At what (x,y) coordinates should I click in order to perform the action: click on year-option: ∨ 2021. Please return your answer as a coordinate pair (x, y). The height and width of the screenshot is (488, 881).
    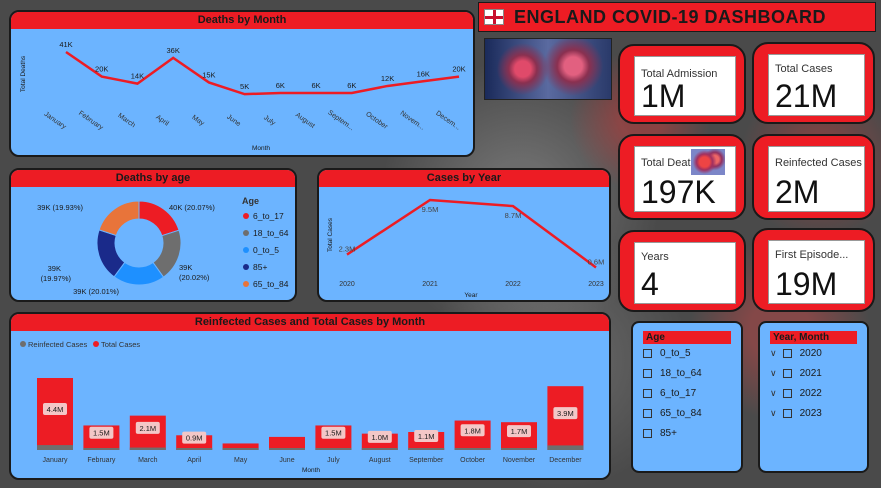
    Looking at the image, I should click on (796, 373).